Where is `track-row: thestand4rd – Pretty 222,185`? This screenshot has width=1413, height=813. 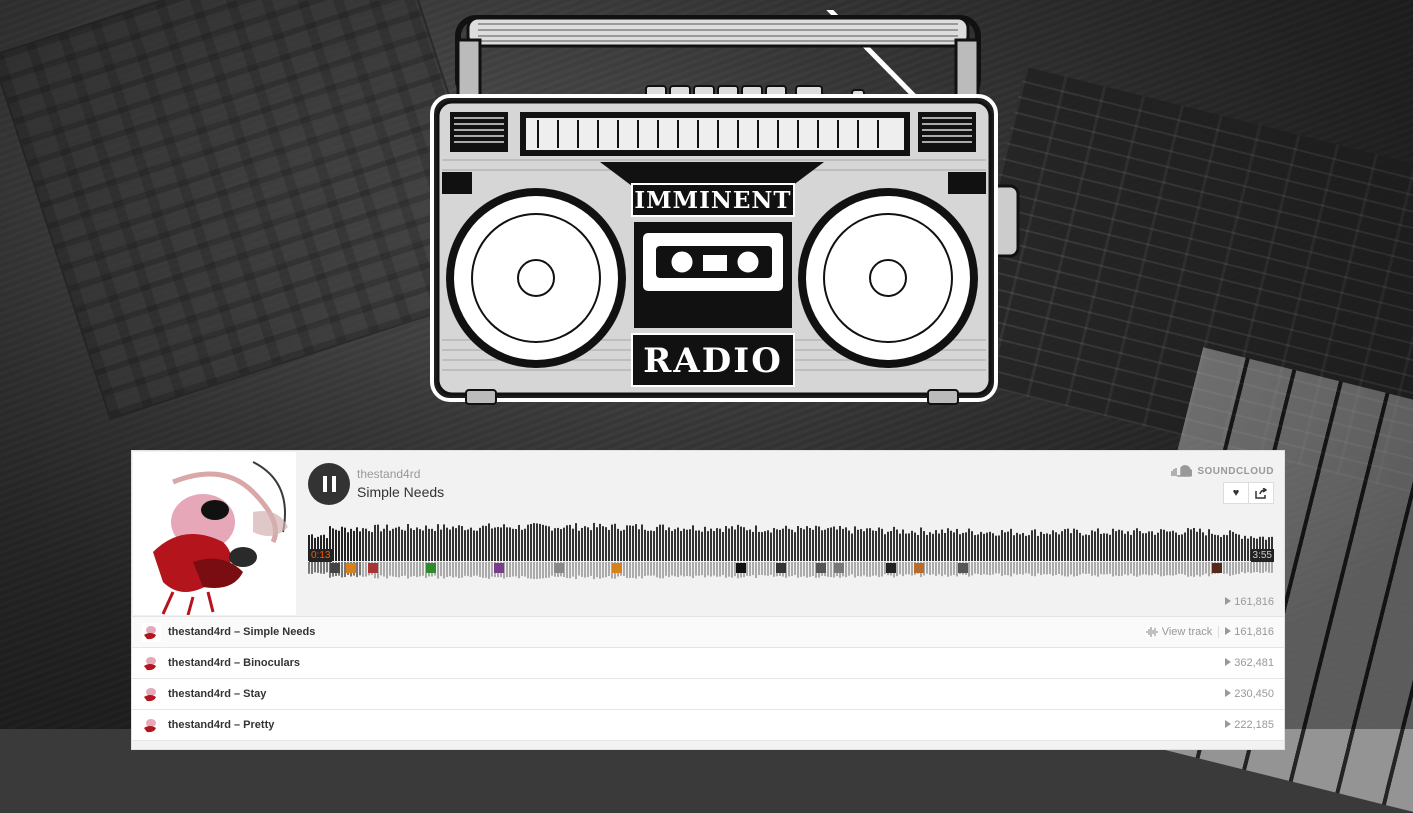
track-row: thestand4rd – Pretty 222,185 is located at coordinates (708, 725).